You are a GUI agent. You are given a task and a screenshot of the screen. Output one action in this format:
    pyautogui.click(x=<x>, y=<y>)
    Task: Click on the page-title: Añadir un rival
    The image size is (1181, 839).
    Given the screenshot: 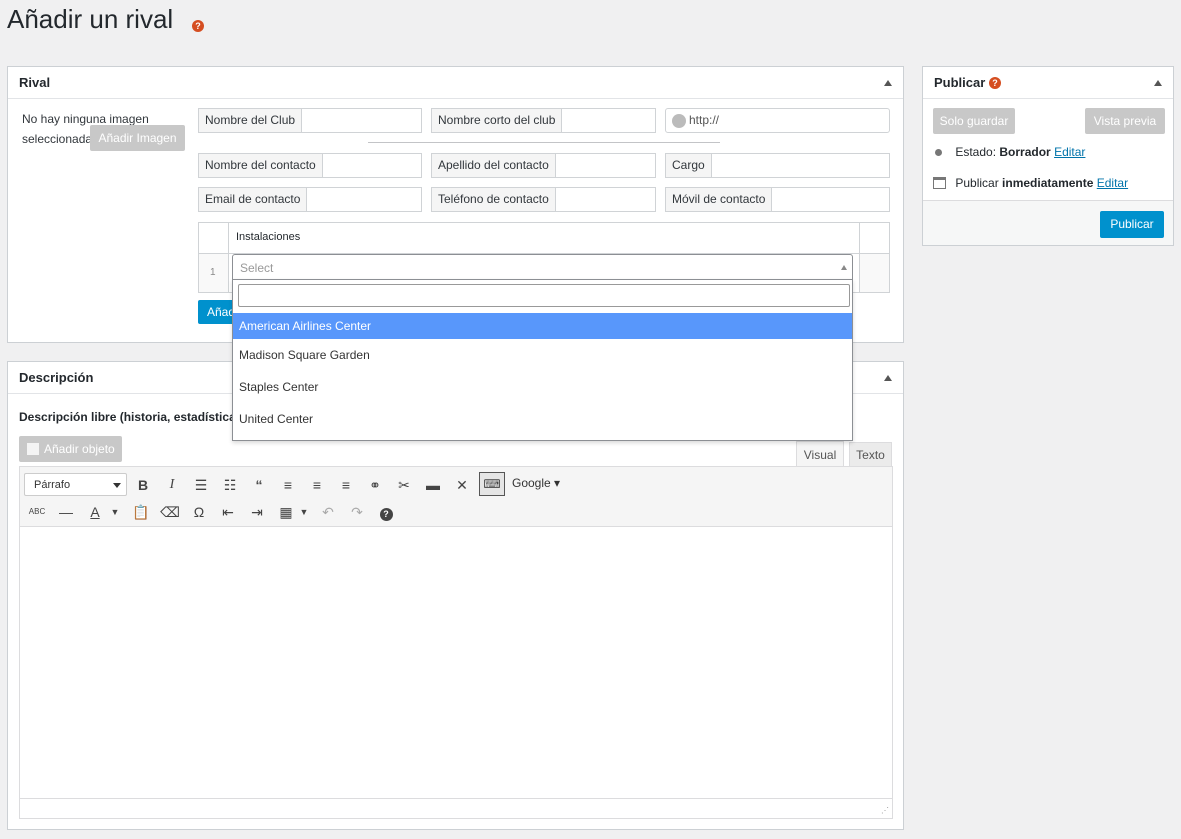 What is the action you would take?
    pyautogui.click(x=90, y=19)
    